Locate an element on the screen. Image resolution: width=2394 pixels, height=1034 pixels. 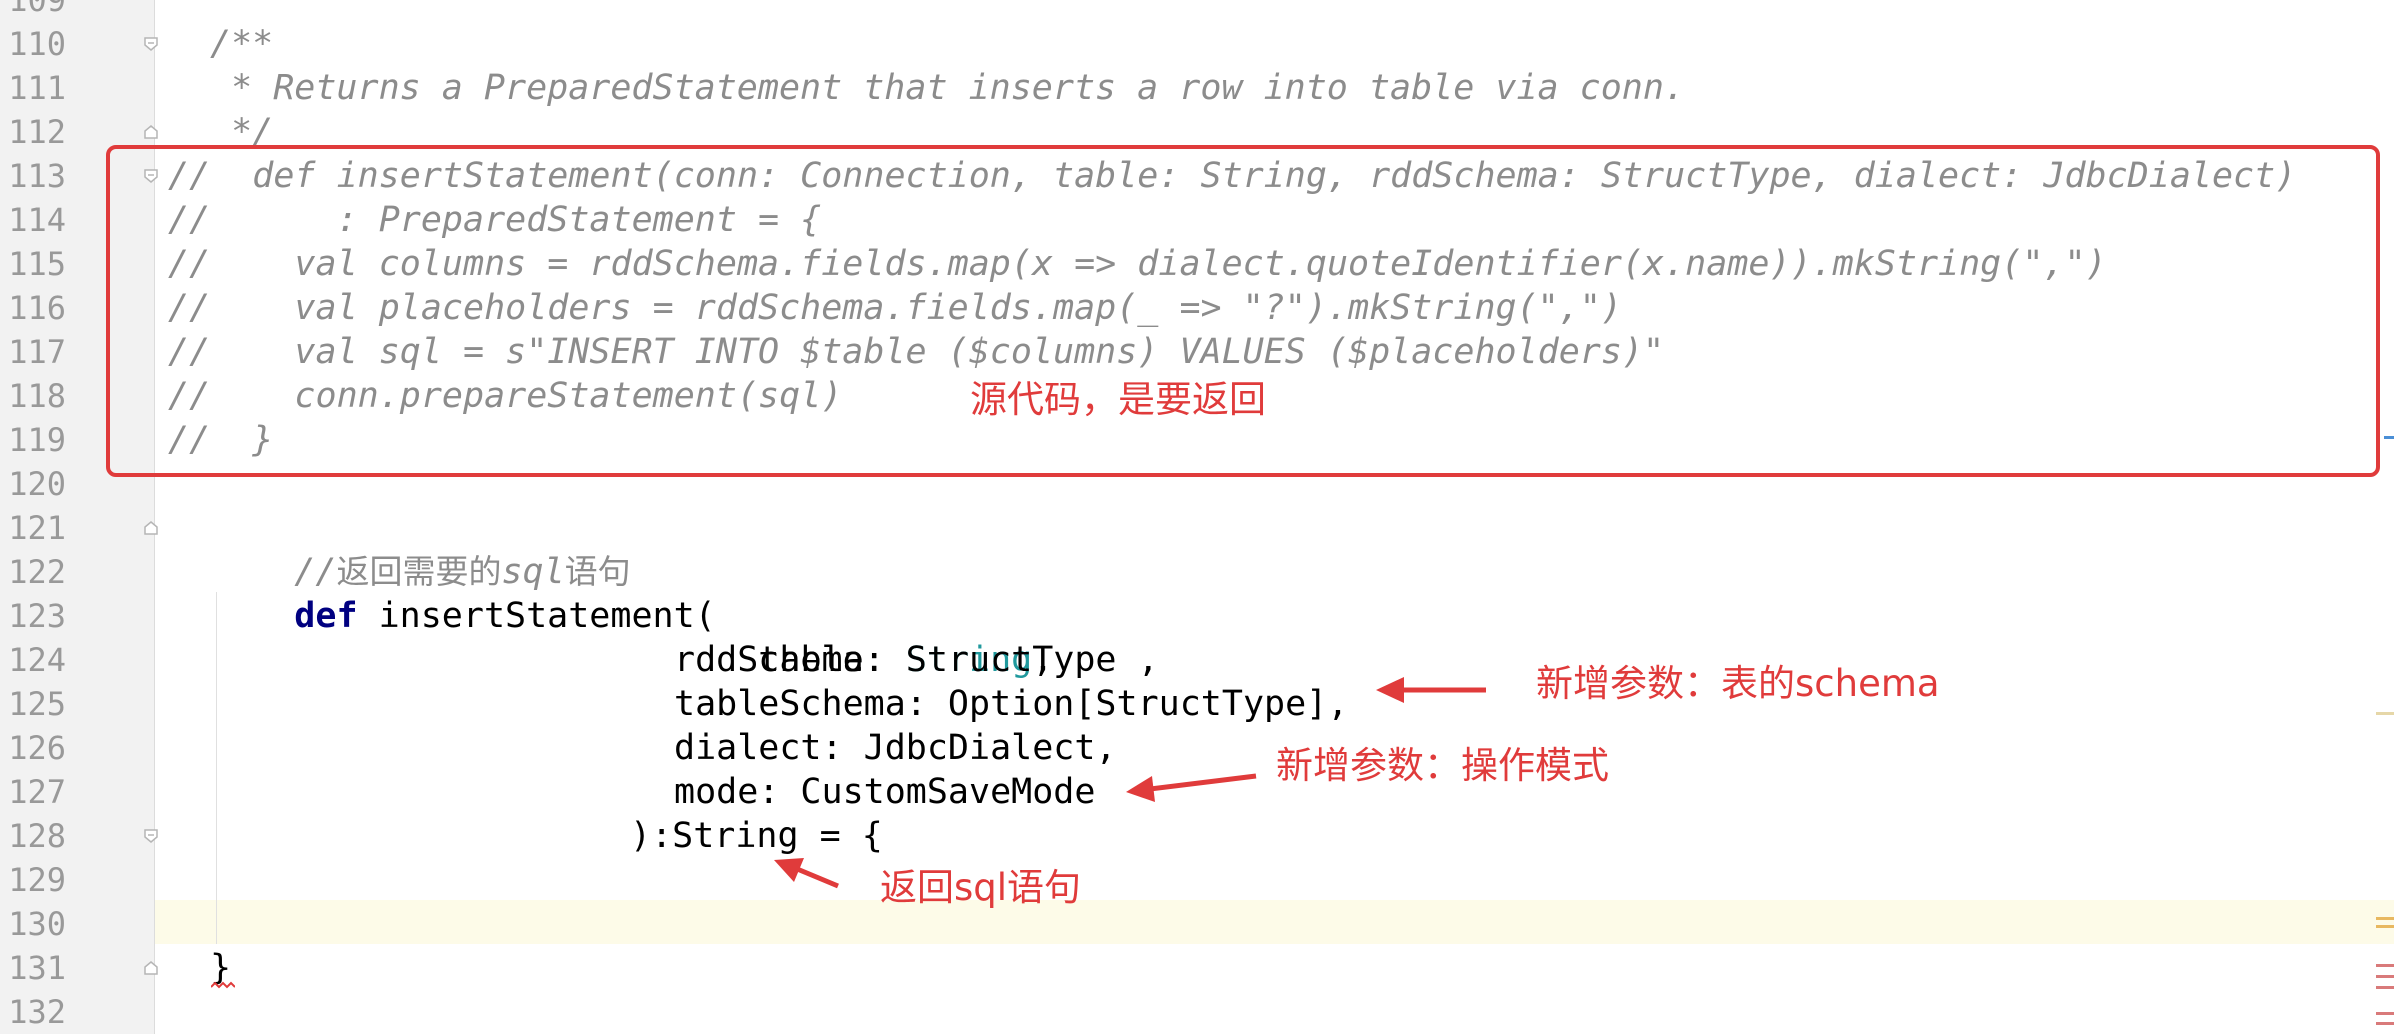
code-line-122: def insertStatement( is located at coordinates (463, 616).